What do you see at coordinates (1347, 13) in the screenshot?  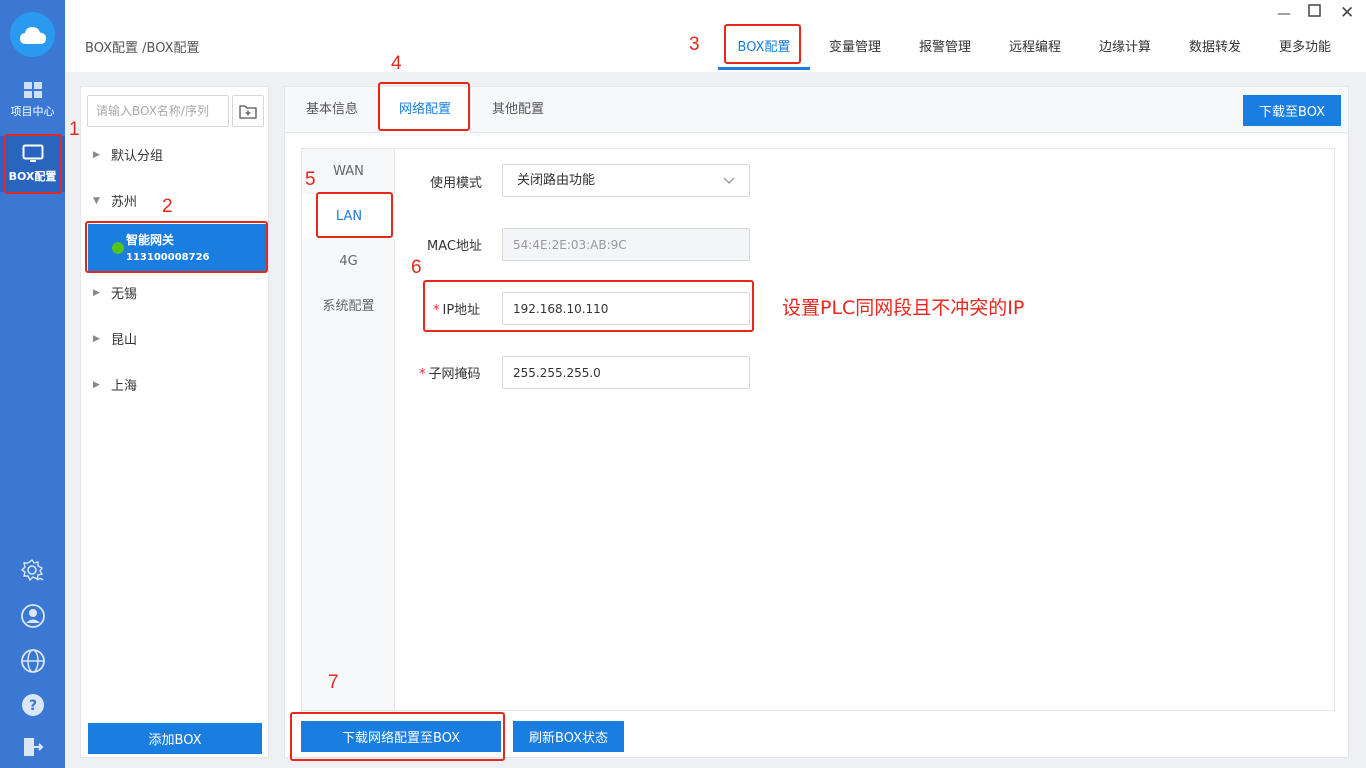 I see `close-icon: ✕` at bounding box center [1347, 13].